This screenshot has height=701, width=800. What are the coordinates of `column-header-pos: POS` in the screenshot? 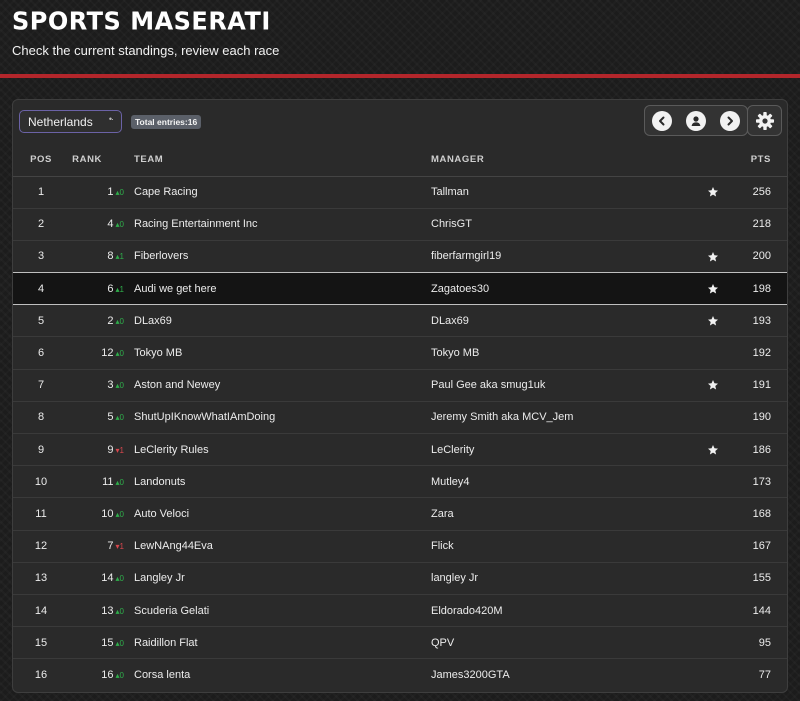 It's located at (41, 160).